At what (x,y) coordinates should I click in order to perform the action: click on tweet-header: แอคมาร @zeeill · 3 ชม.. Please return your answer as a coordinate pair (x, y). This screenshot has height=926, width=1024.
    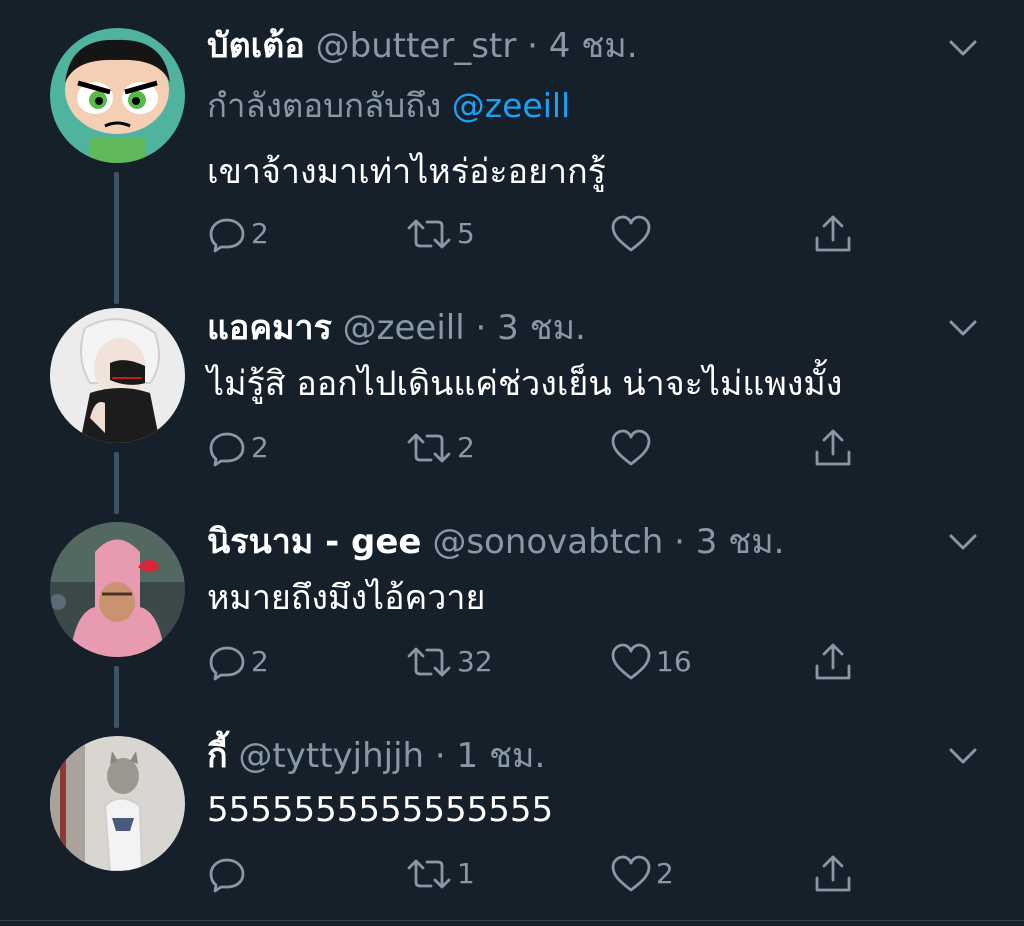
    Looking at the image, I should click on (396, 328).